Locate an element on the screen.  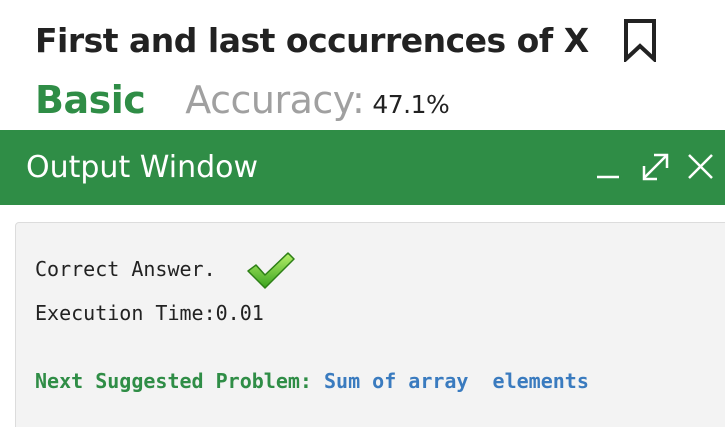
expand-icon is located at coordinates (657, 167).